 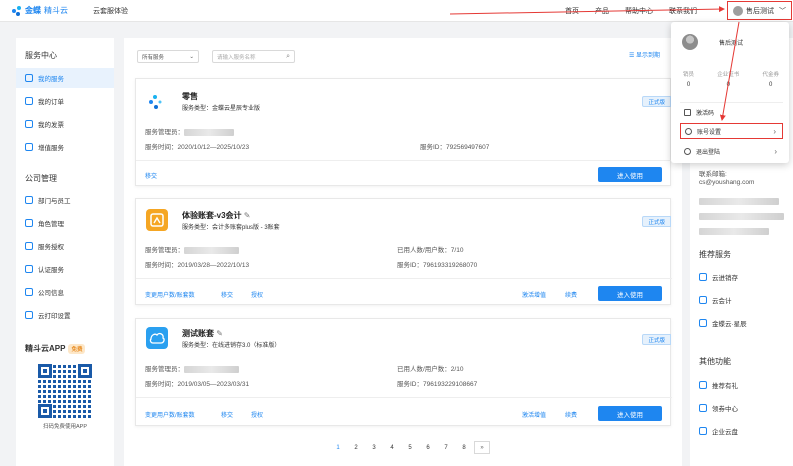 What do you see at coordinates (51, 102) in the screenshot?
I see `sidebar-item-label: 我的订单` at bounding box center [51, 102].